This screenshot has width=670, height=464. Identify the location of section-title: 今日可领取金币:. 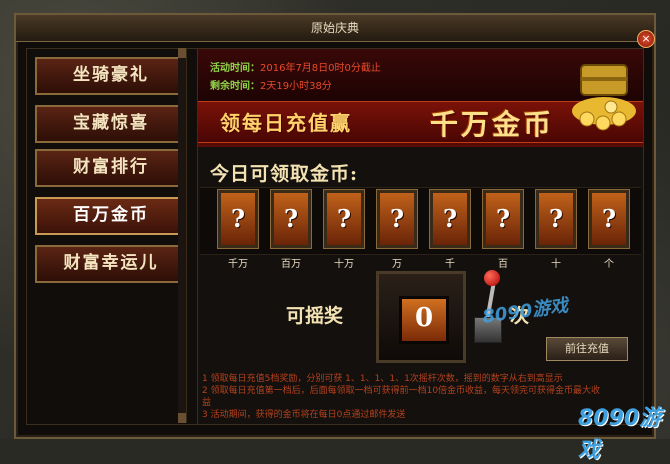
(284, 174).